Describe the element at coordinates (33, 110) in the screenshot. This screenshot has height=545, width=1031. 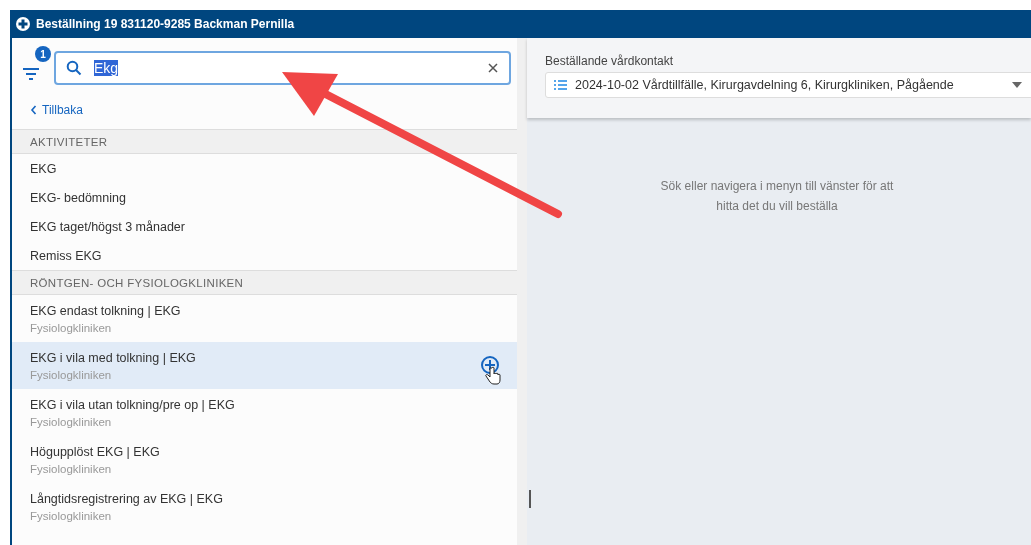
I see `chevron-left-icon` at that location.